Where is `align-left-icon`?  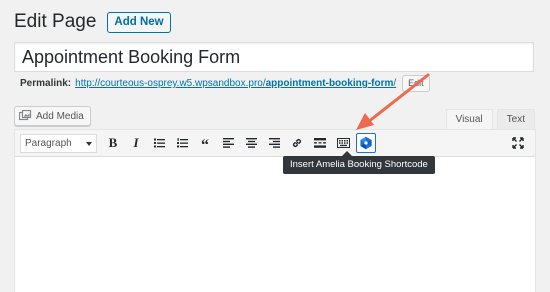 align-left-icon is located at coordinates (228, 143).